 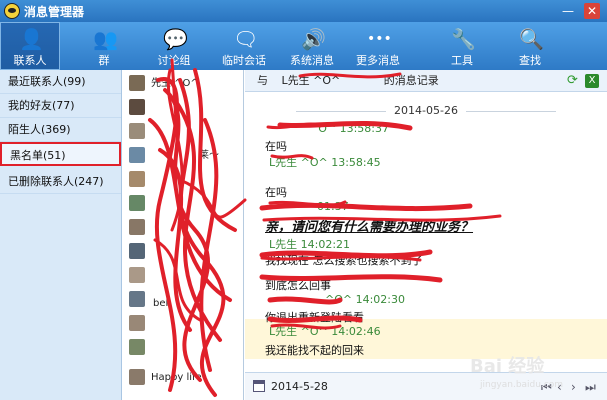 What do you see at coordinates (522, 385) in the screenshot?
I see `watermark-url: jingyan.baidu.com` at bounding box center [522, 385].